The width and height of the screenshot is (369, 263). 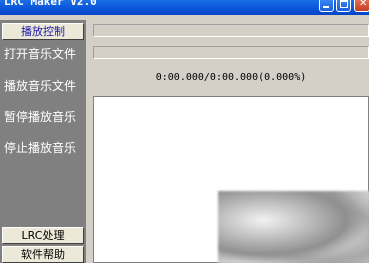 I want to click on album-art-image, so click(x=293, y=227).